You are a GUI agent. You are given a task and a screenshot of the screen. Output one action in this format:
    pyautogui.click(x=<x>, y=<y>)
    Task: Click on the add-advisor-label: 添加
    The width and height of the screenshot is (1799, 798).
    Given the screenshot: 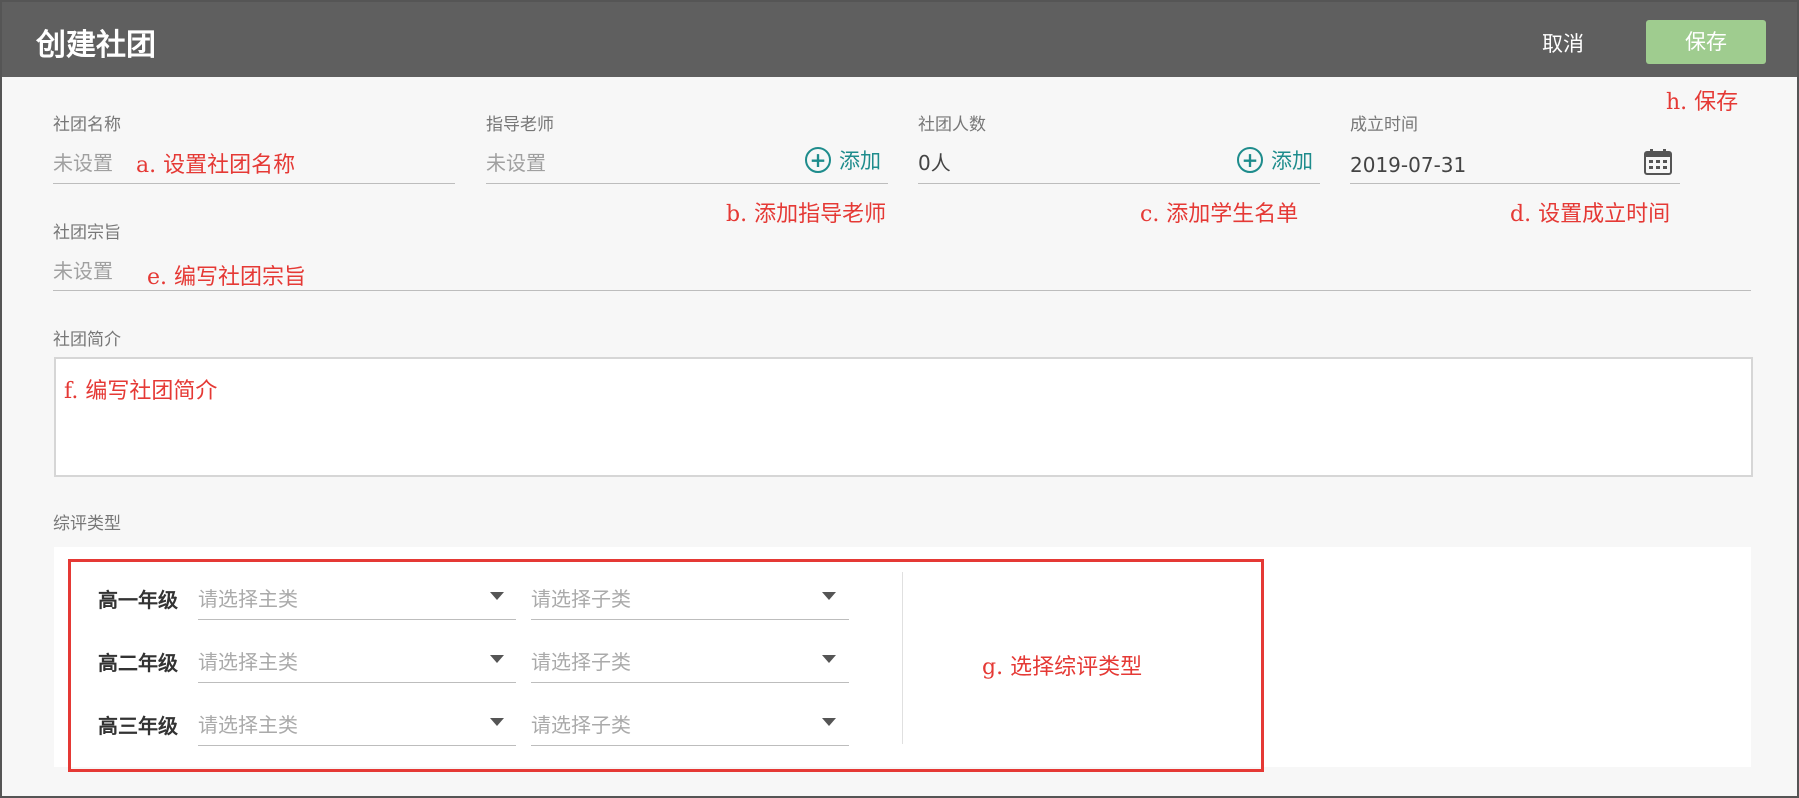 What is the action you would take?
    pyautogui.click(x=860, y=161)
    